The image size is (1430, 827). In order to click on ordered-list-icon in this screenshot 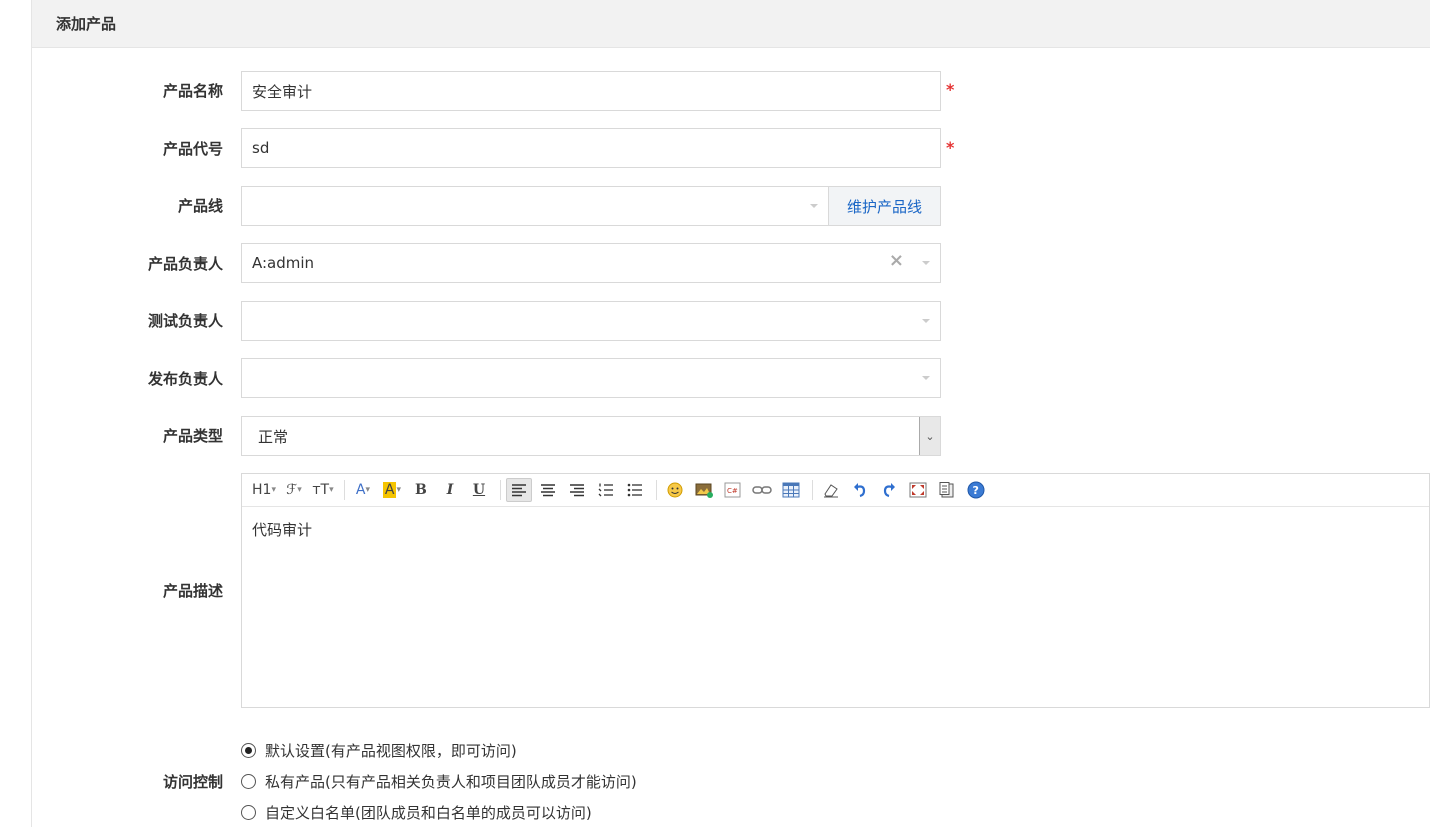, I will do `click(606, 490)`.